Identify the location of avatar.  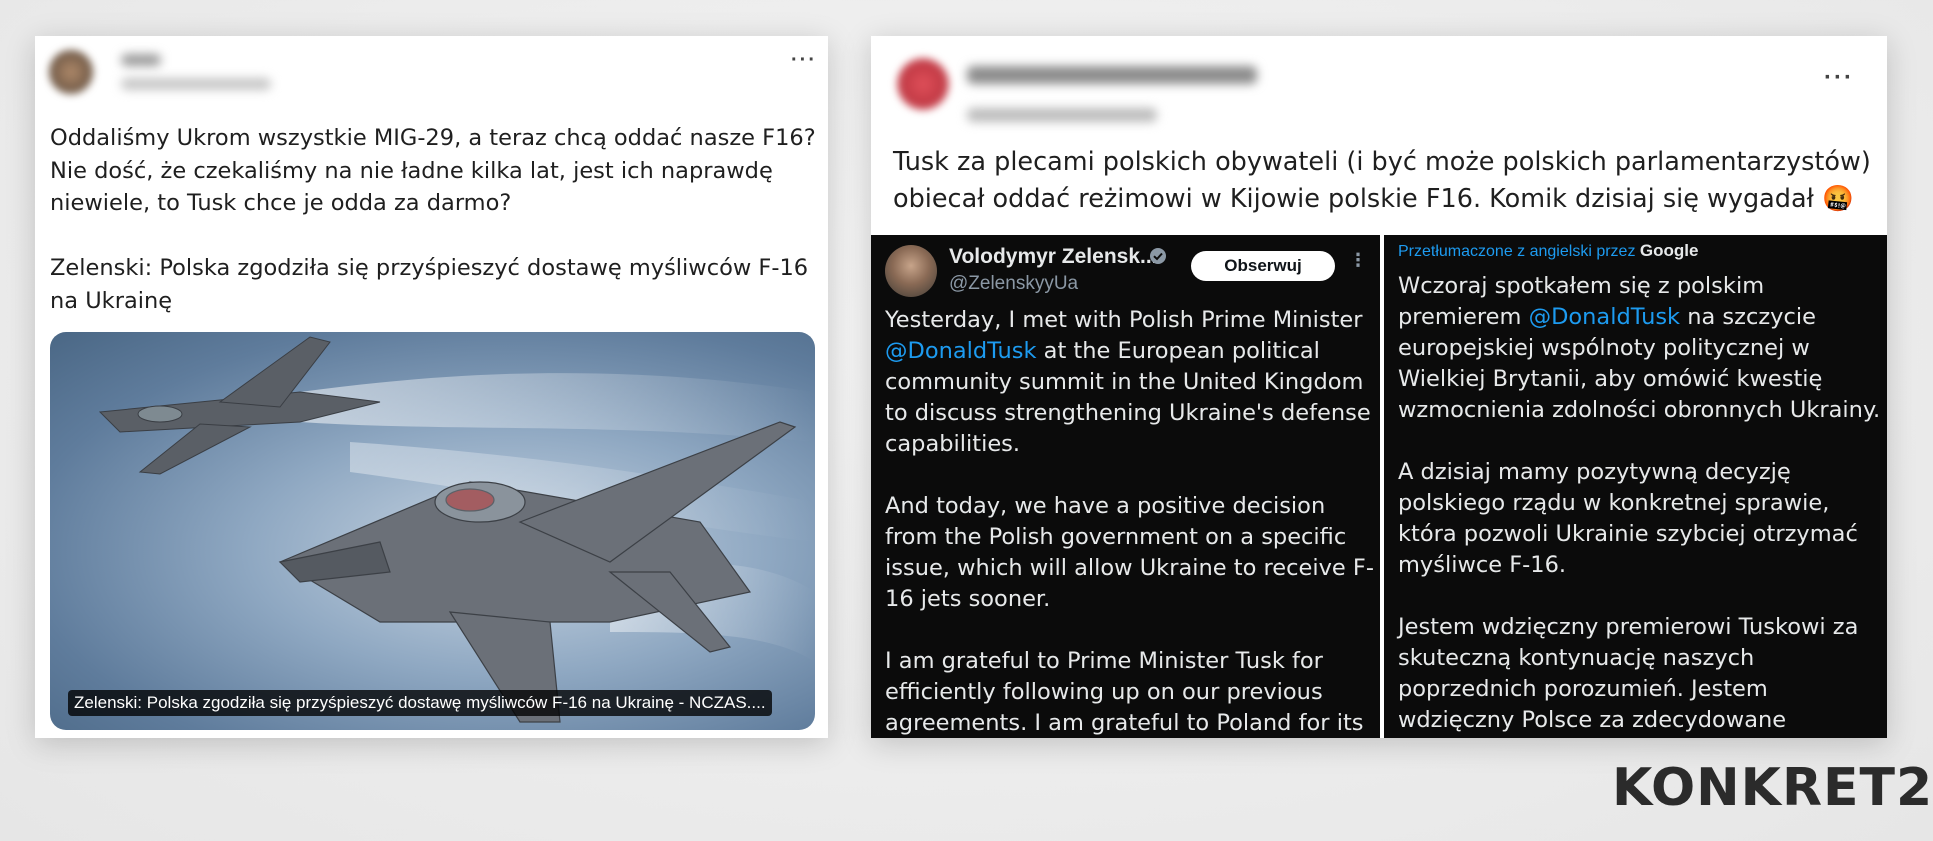
(911, 271).